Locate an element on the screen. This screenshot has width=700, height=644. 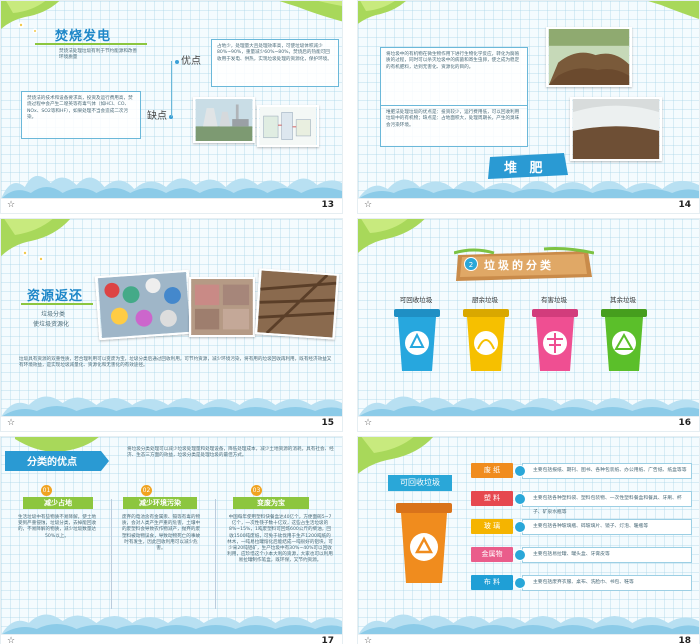
bin-label-other: 其余垃圾 is located at coordinates (623, 300).